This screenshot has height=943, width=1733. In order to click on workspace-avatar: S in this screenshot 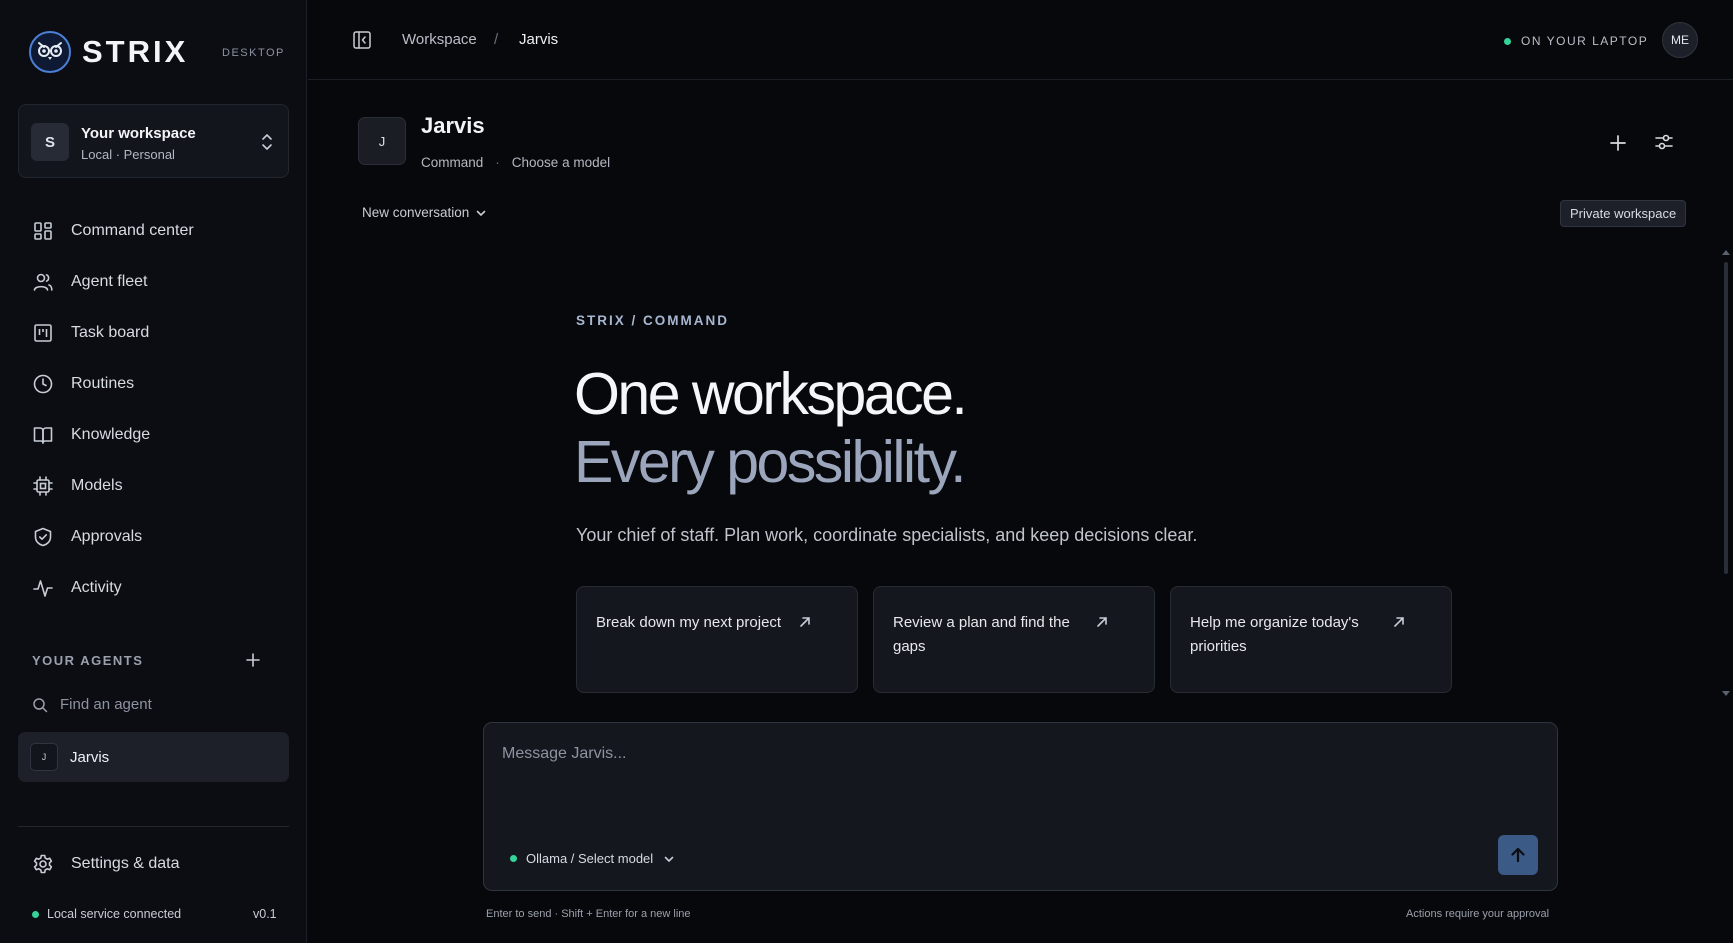, I will do `click(50, 142)`.